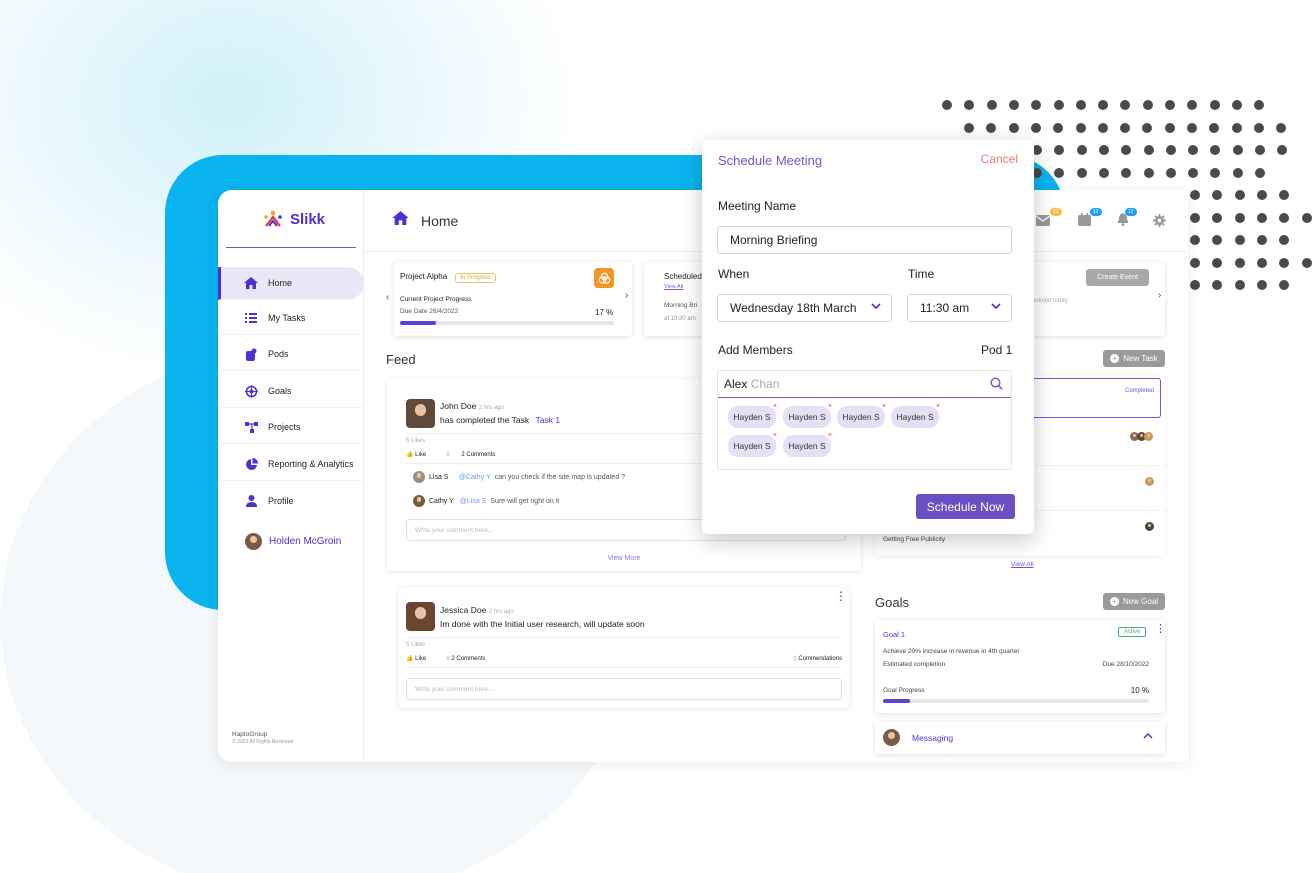  What do you see at coordinates (1139, 690) in the screenshot?
I see `goal-percent: 10 %` at bounding box center [1139, 690].